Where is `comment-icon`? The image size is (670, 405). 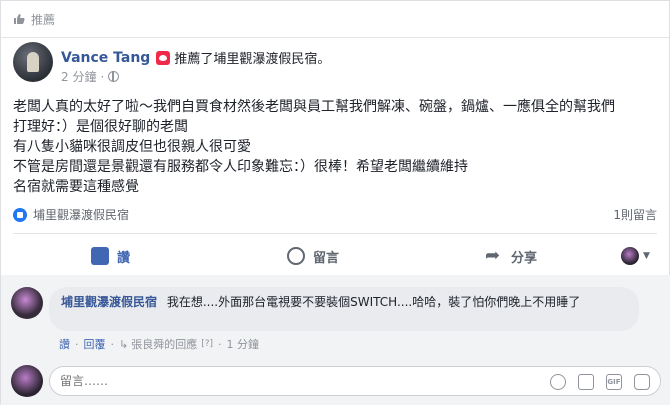 comment-icon is located at coordinates (296, 256).